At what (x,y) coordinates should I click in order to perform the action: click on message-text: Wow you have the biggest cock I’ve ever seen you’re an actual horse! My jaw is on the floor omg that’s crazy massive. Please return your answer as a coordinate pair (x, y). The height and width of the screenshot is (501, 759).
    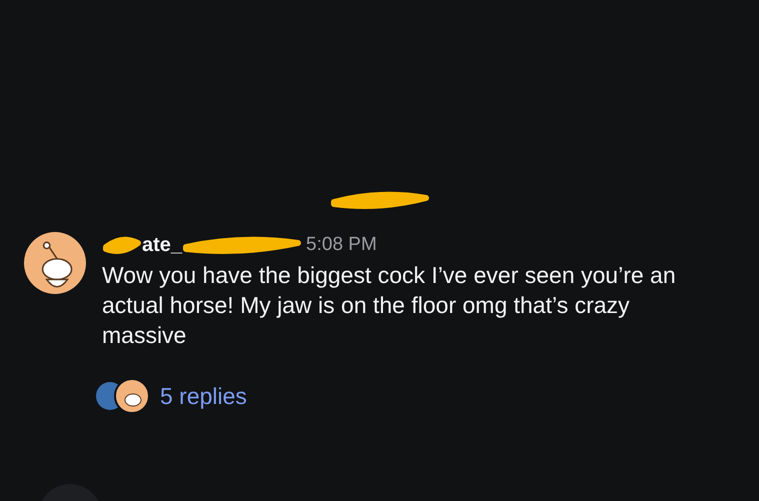
    Looking at the image, I should click on (389, 305).